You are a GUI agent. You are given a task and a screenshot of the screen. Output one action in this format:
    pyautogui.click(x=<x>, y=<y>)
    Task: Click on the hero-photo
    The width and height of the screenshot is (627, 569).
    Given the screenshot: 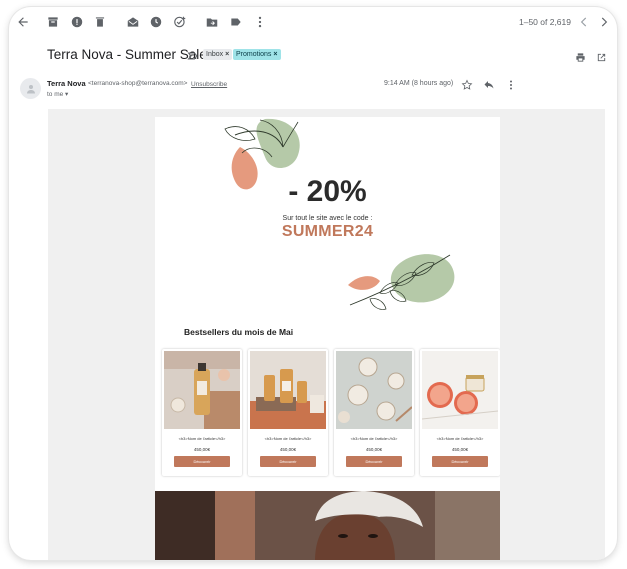 What is the action you would take?
    pyautogui.click(x=327, y=525)
    